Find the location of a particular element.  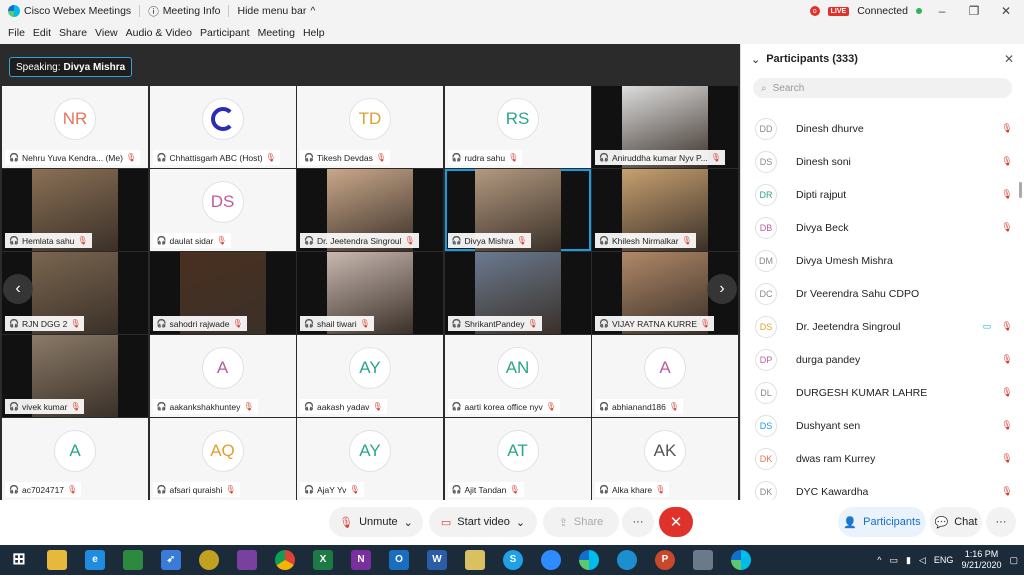

participant-row: DL DURGESH KUMAR LAHRE 🎙 is located at coordinates (881, 392).